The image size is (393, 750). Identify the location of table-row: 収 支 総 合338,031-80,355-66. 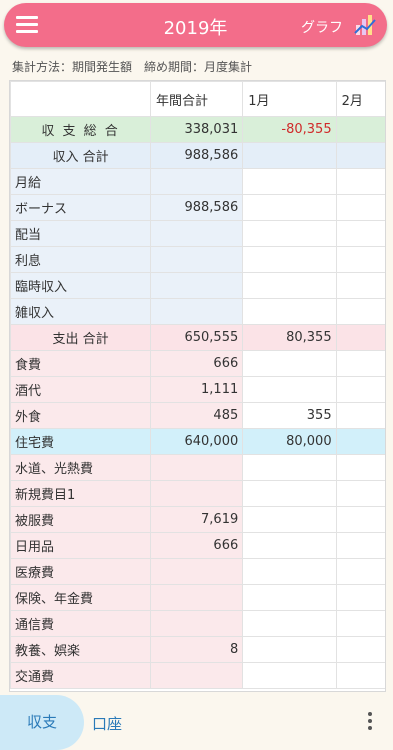
(197, 129).